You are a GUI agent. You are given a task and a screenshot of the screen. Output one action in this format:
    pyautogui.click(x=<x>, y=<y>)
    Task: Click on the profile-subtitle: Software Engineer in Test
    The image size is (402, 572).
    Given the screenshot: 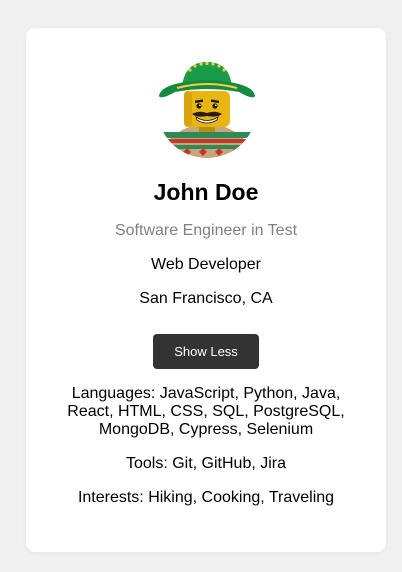 What is the action you would take?
    pyautogui.click(x=206, y=230)
    